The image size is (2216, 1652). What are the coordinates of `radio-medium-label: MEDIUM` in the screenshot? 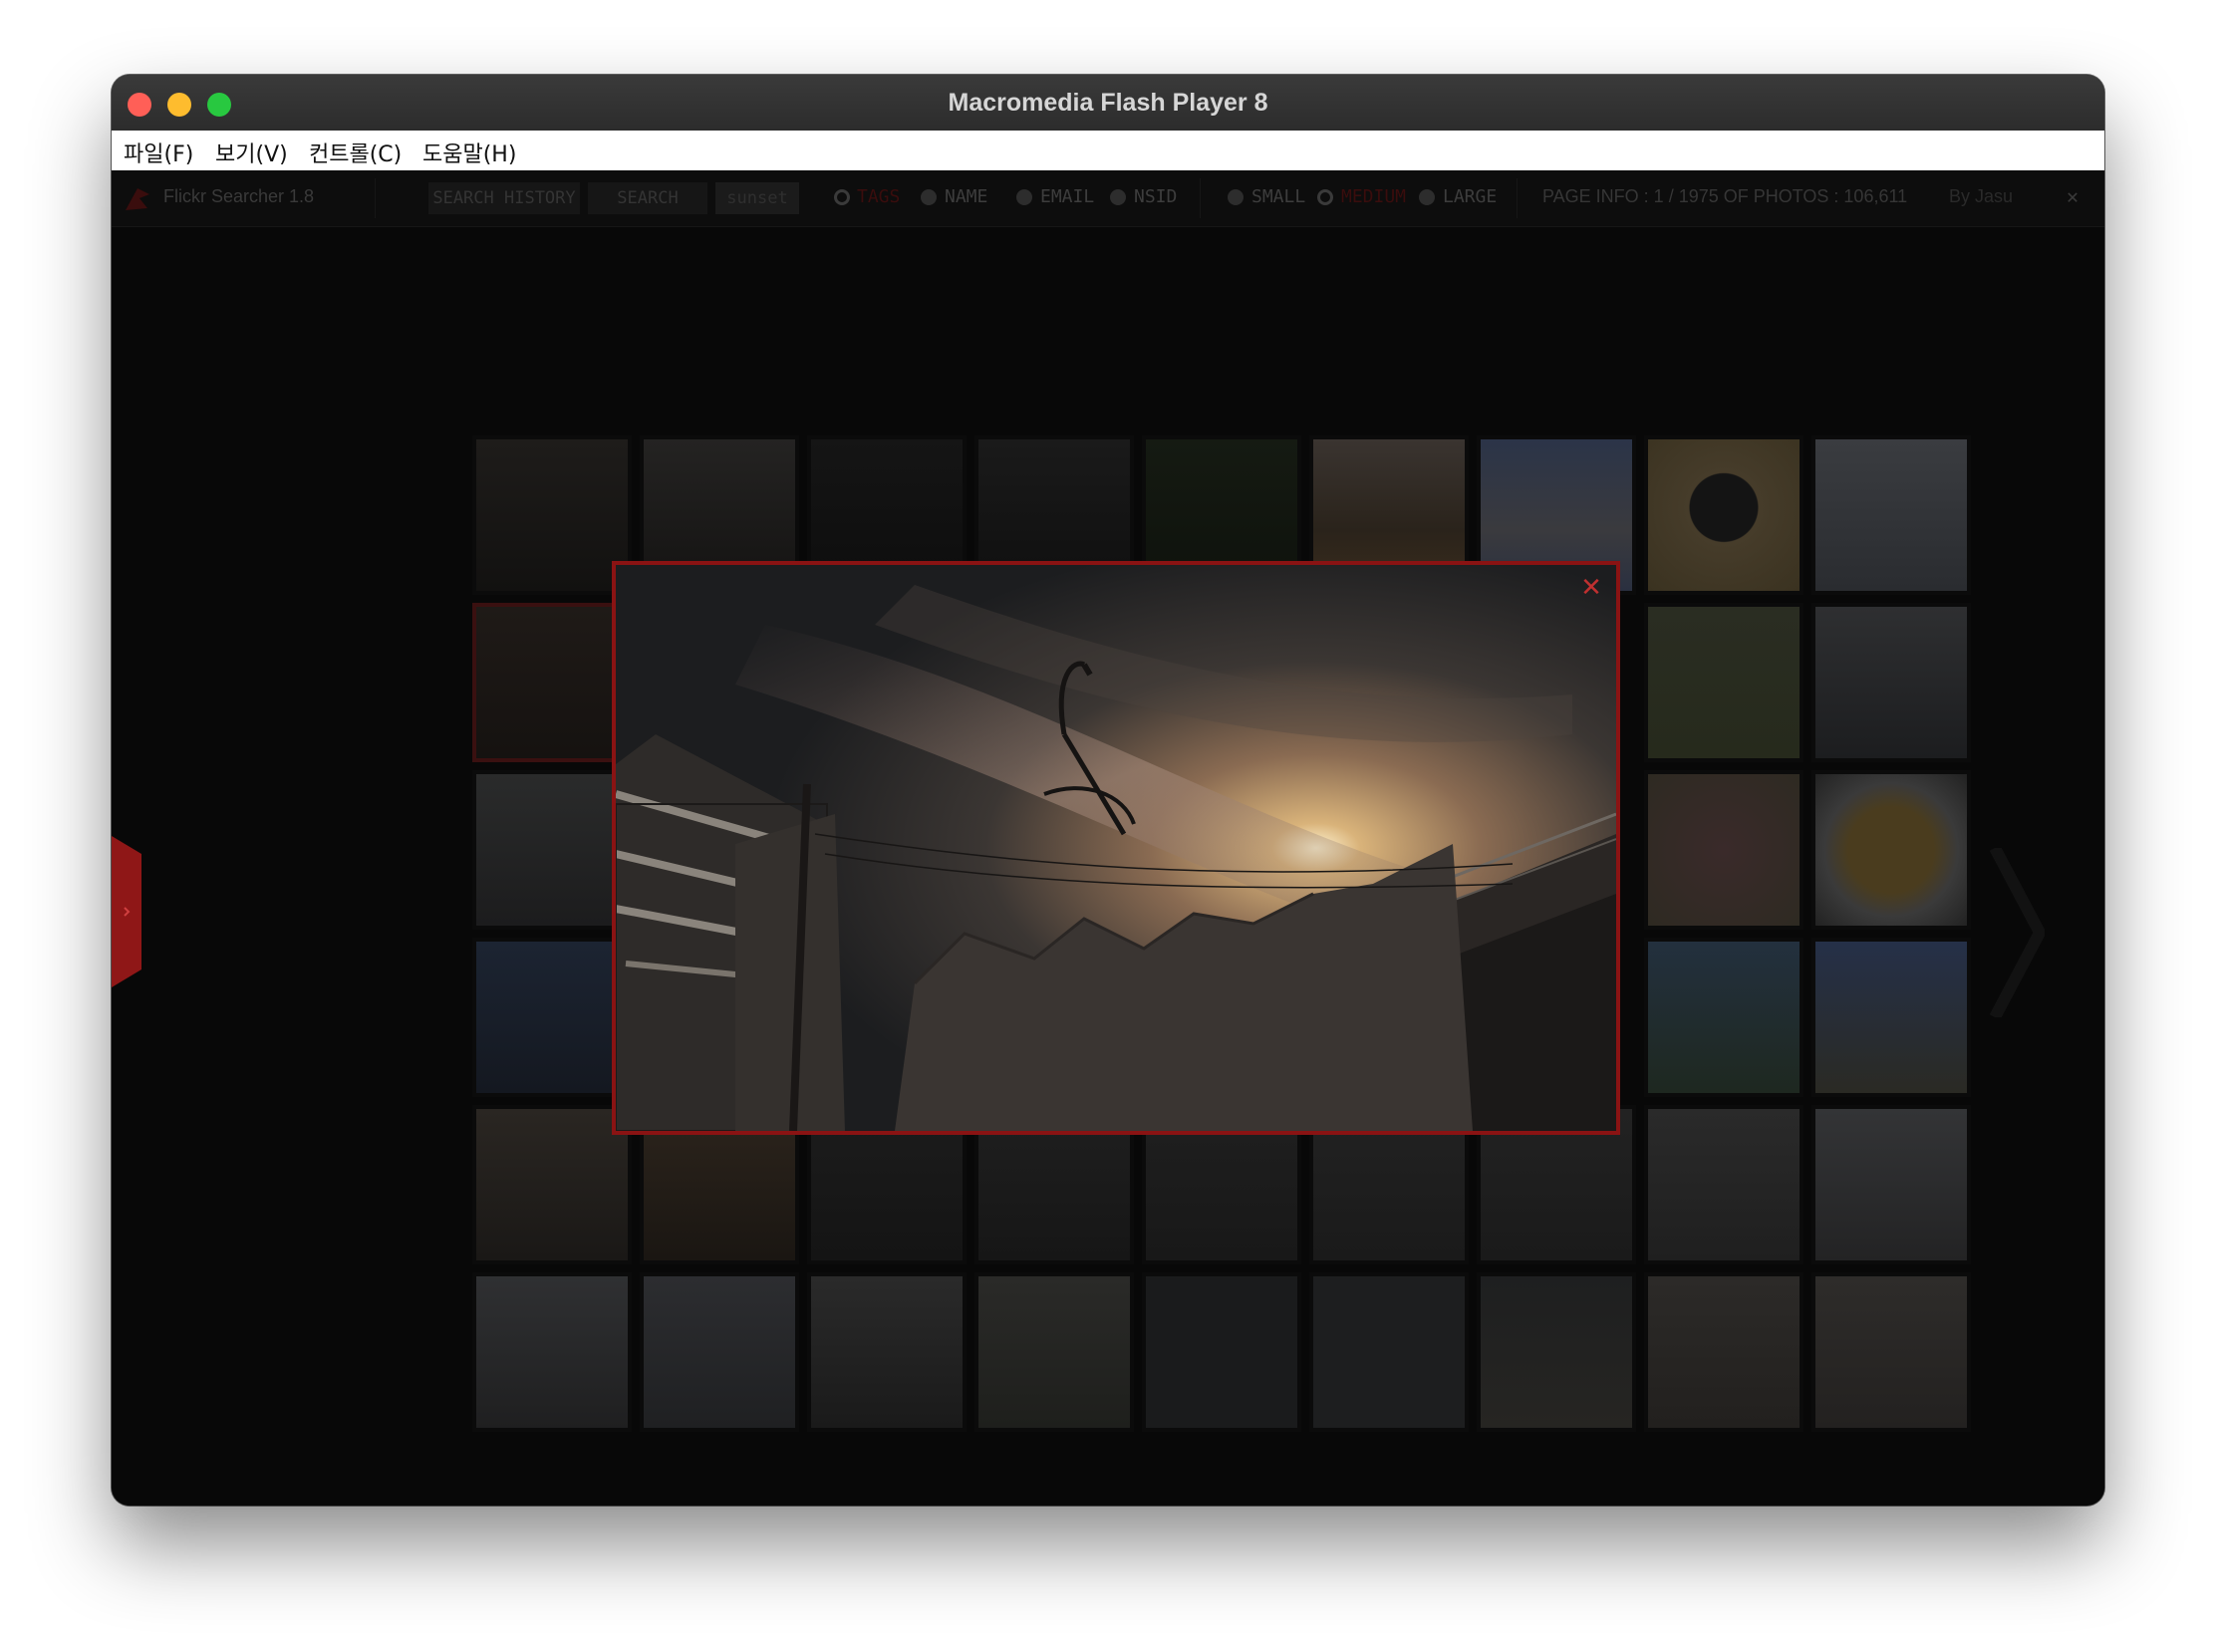 It's located at (1374, 196).